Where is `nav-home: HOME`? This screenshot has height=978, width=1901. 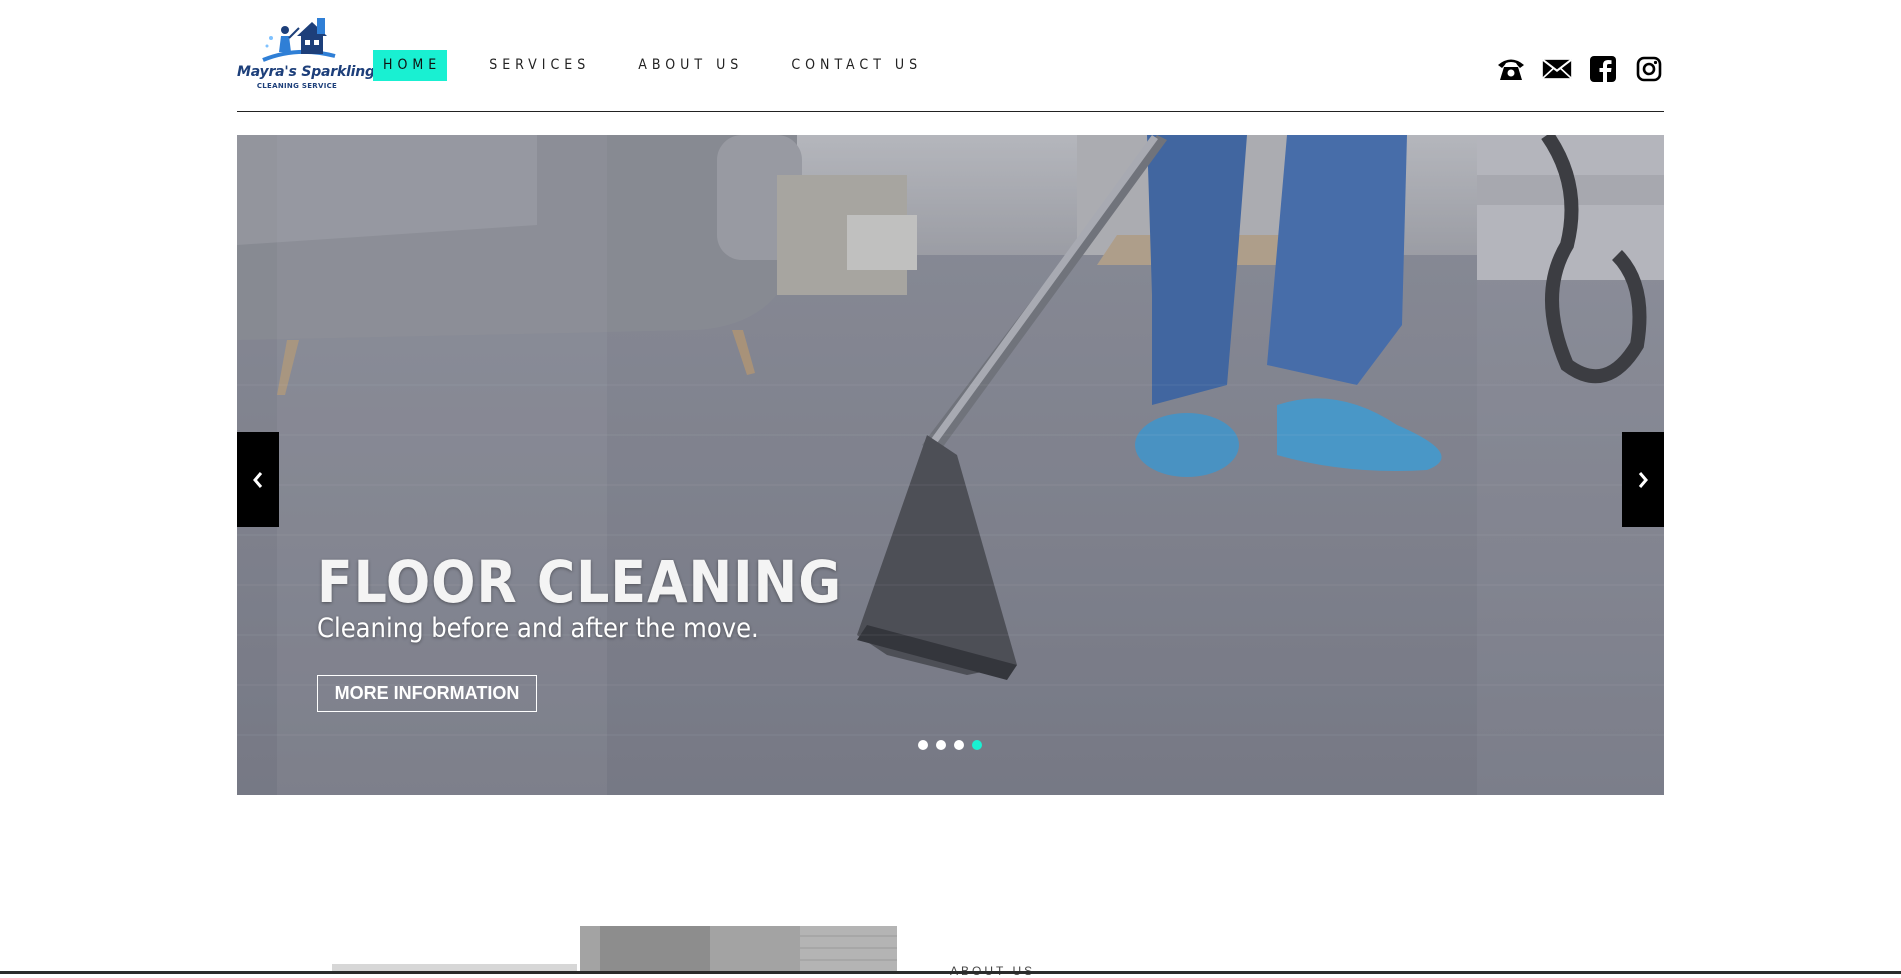
nav-home: HOME is located at coordinates (410, 65).